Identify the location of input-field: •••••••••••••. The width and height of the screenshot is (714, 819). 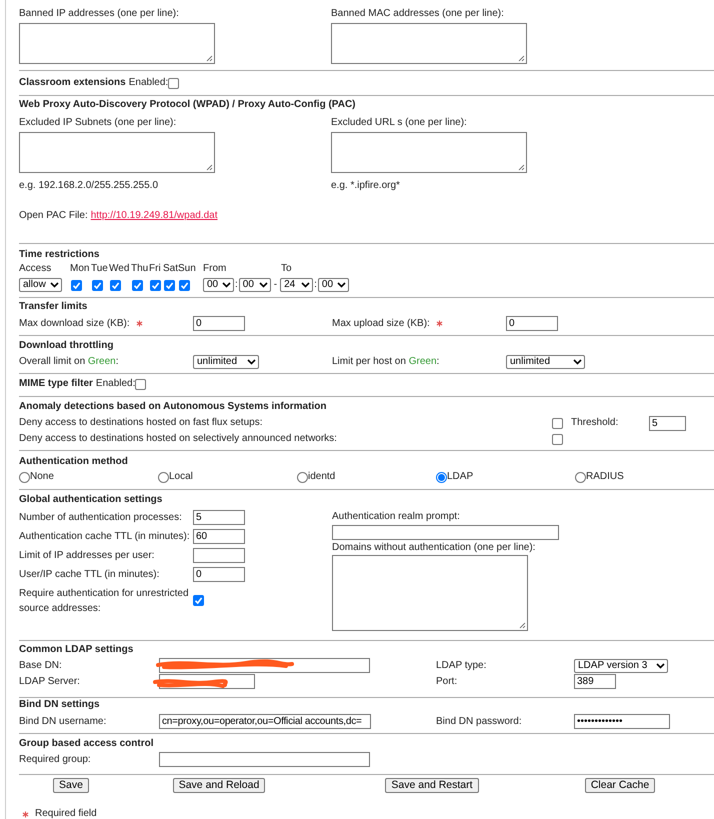
(622, 721).